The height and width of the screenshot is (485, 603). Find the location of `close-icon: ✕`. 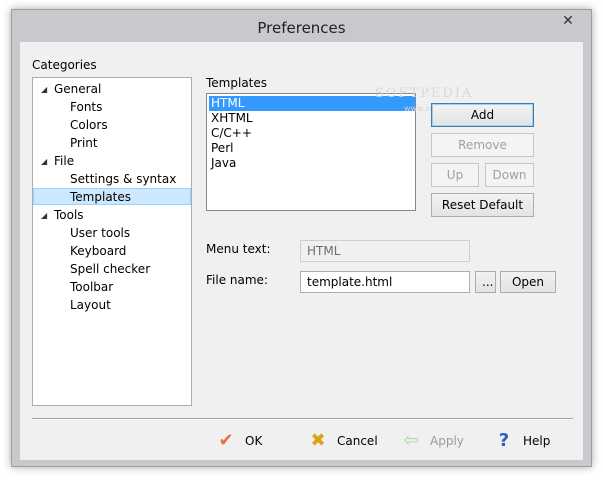

close-icon: ✕ is located at coordinates (568, 21).